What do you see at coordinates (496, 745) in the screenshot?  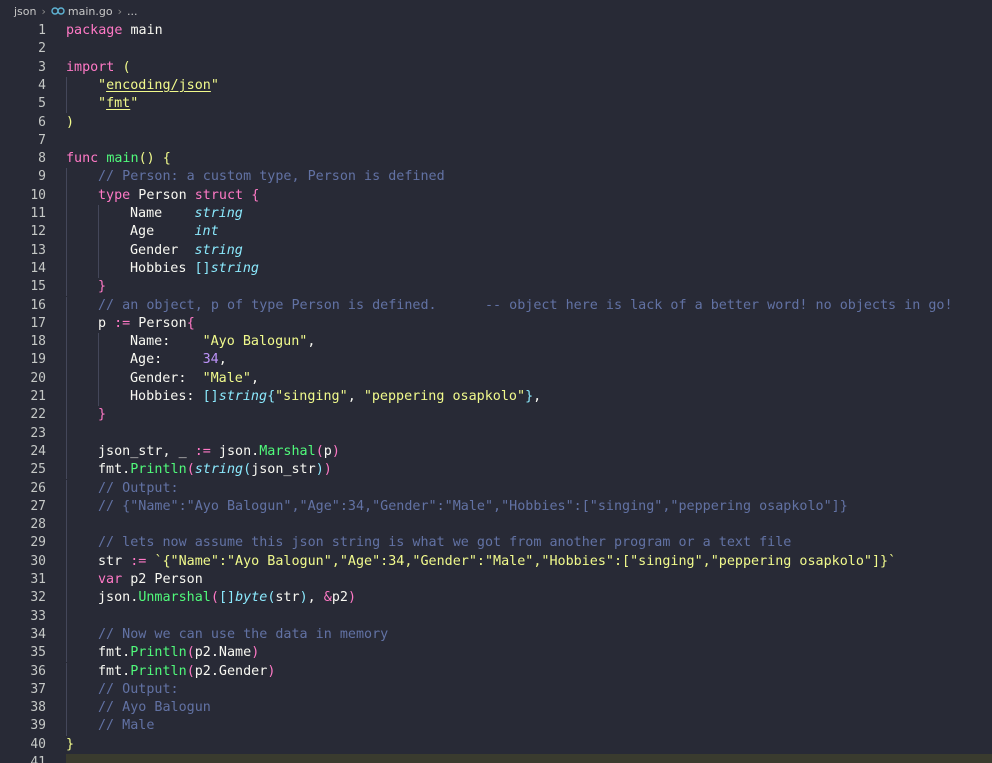 I see `code-line: 40}` at bounding box center [496, 745].